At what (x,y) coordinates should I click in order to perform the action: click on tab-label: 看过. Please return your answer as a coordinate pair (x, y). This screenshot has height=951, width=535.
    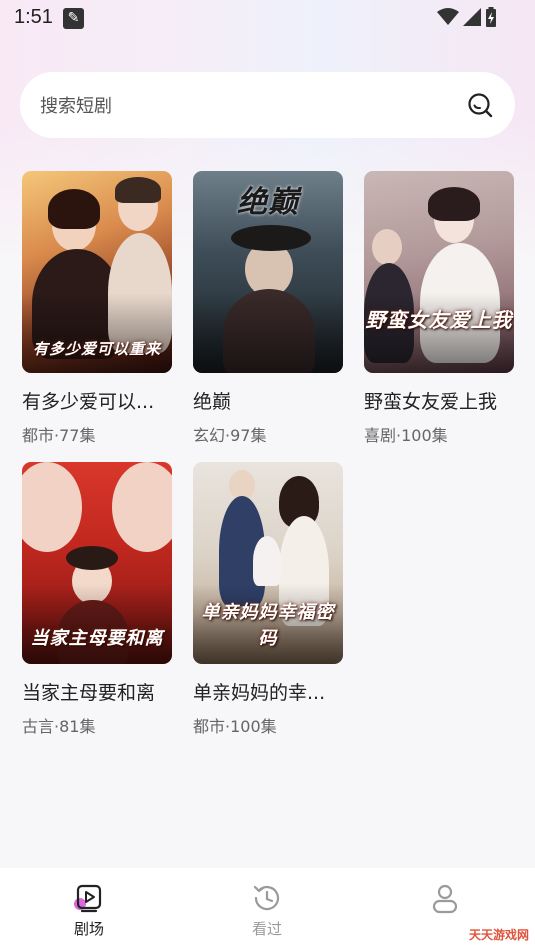
    Looking at the image, I should click on (266, 929).